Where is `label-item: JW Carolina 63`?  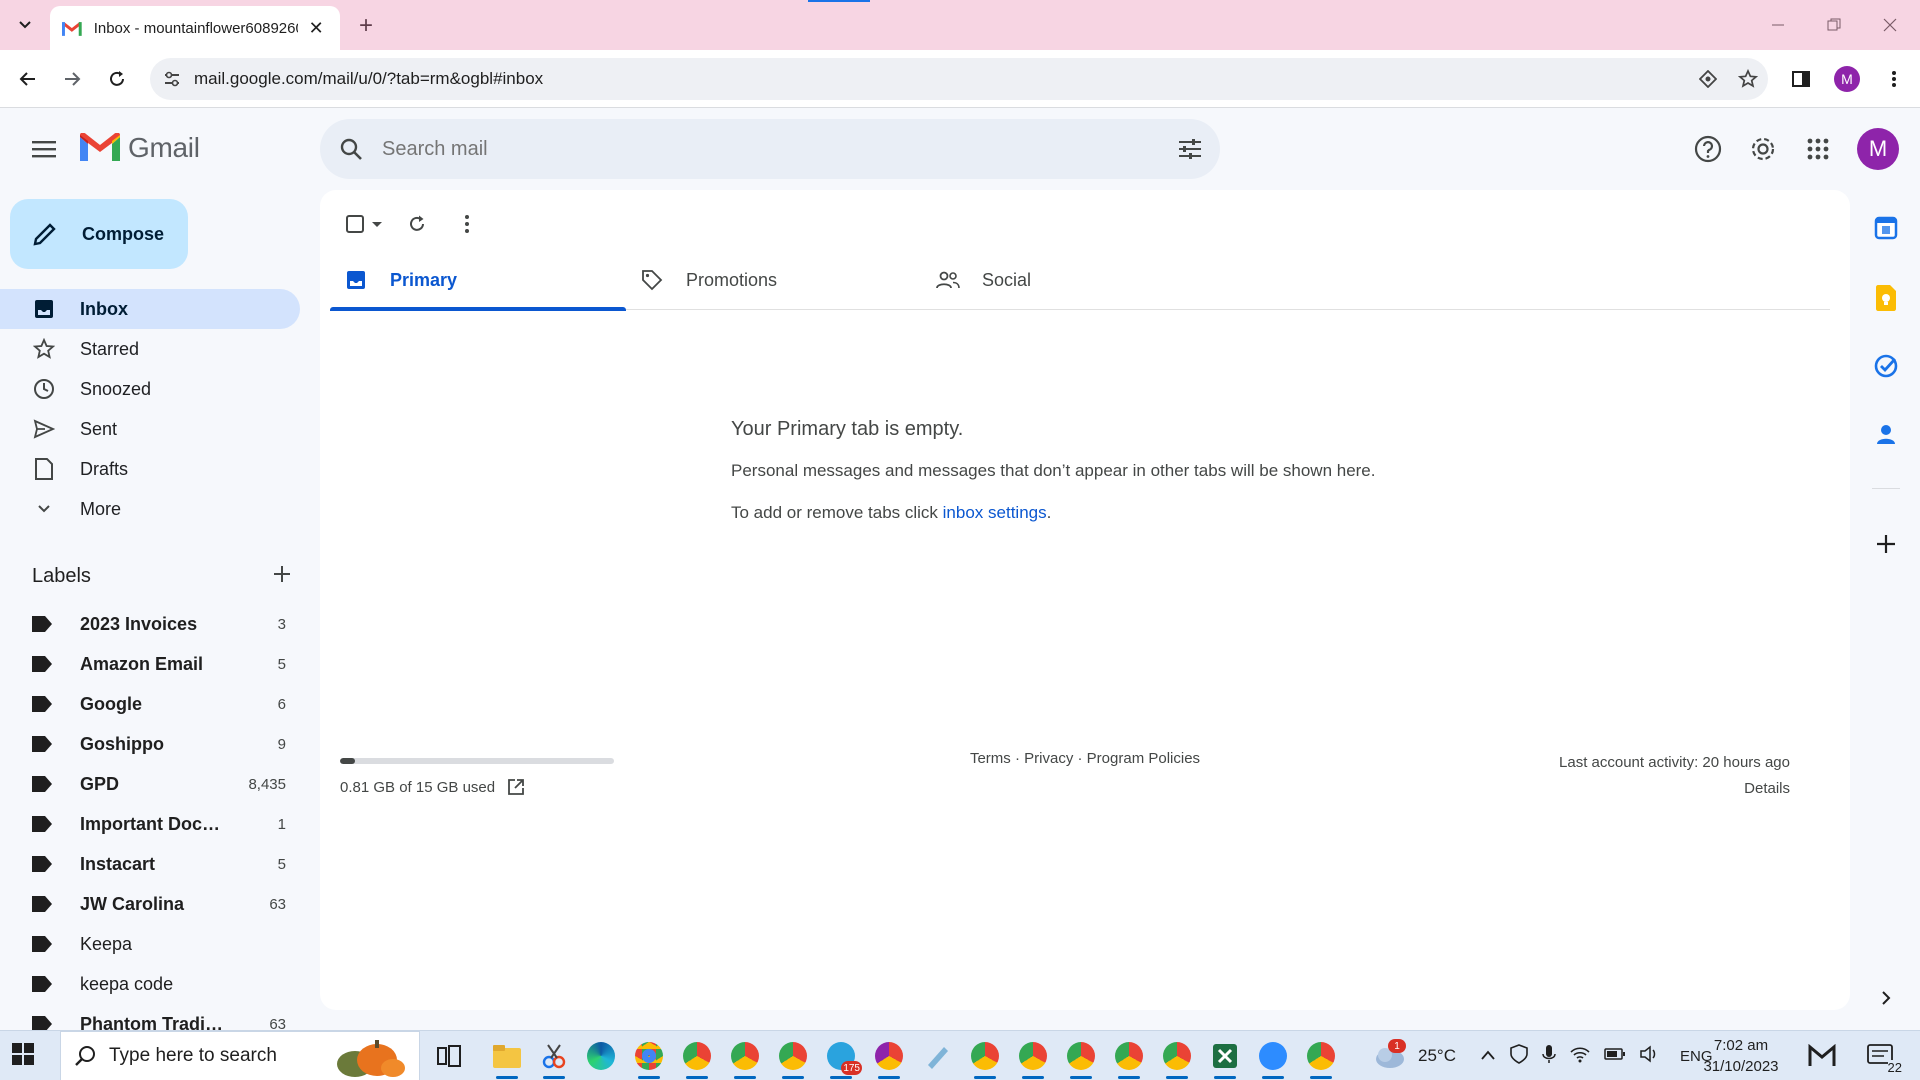
label-item: JW Carolina 63 is located at coordinates (150, 904).